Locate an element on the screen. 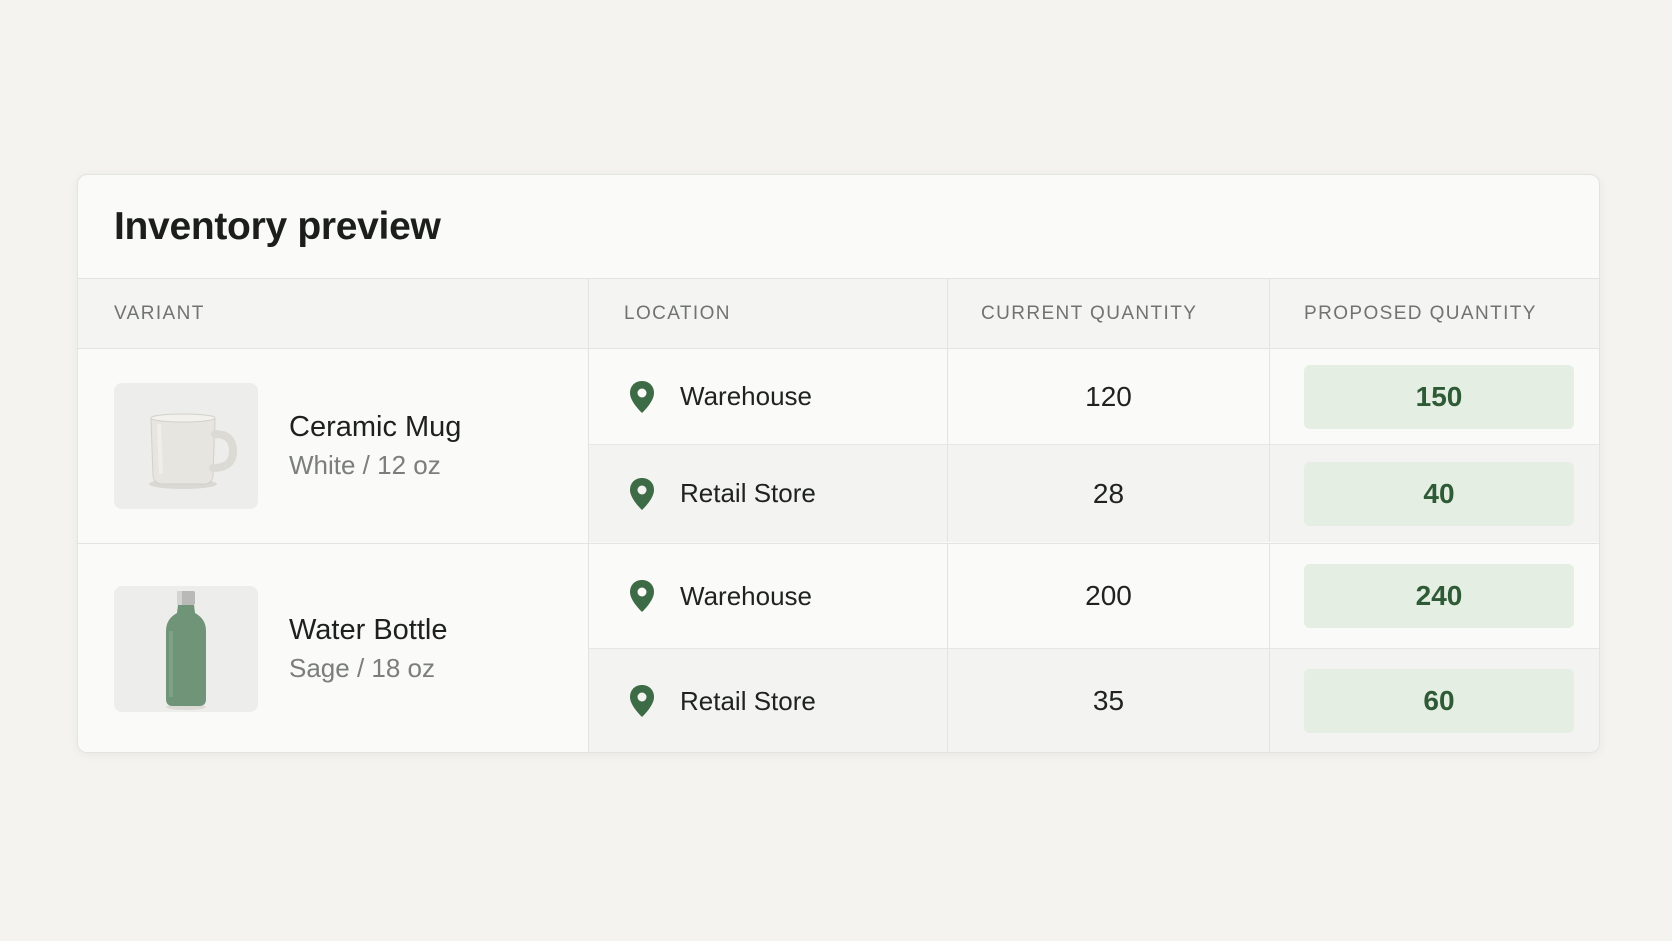 The height and width of the screenshot is (941, 1672). card-title: Inventory preview is located at coordinates (838, 227).